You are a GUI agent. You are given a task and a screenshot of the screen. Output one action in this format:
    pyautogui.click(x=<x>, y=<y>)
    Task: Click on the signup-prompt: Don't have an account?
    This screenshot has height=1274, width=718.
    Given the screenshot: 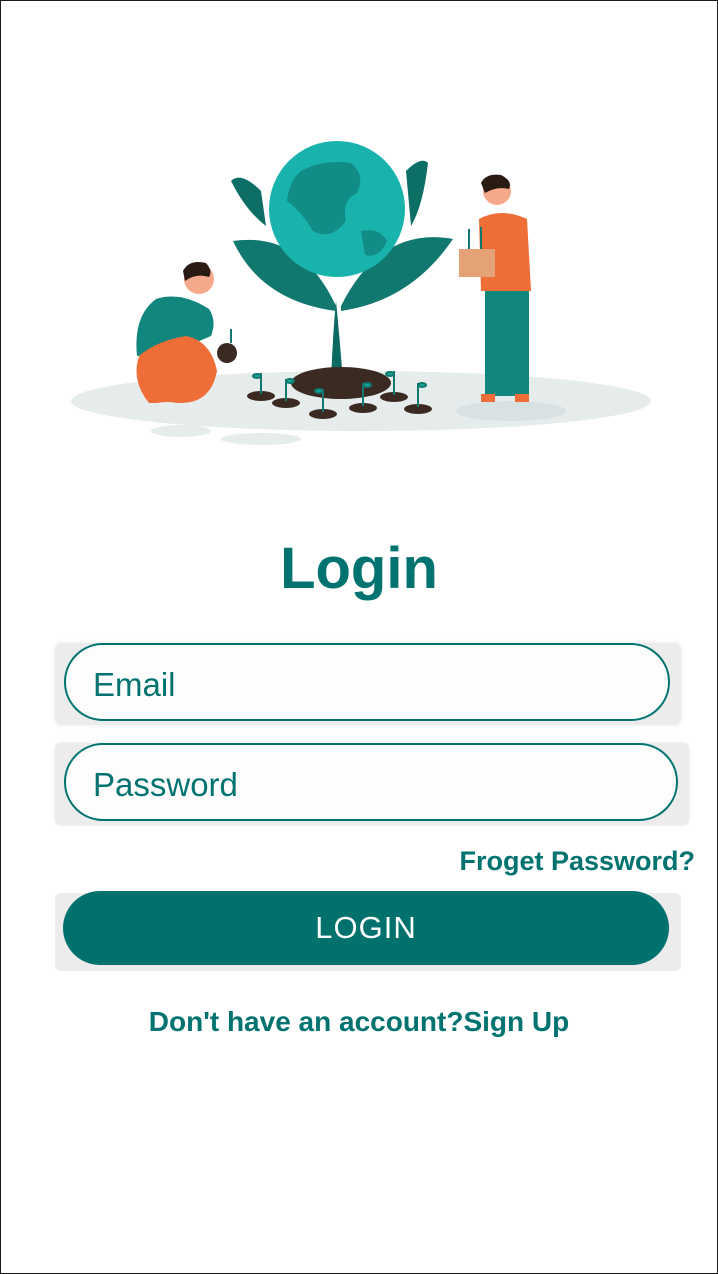 What is the action you would take?
    pyautogui.click(x=306, y=1021)
    